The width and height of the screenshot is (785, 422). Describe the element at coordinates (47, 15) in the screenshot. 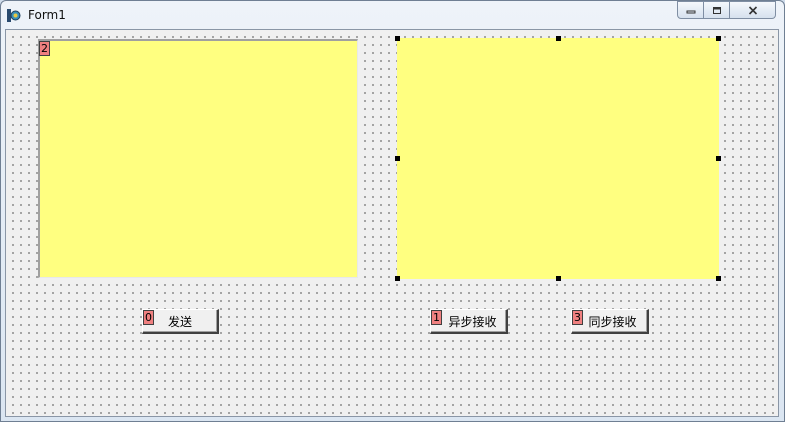

I see `window-title: Form1` at that location.